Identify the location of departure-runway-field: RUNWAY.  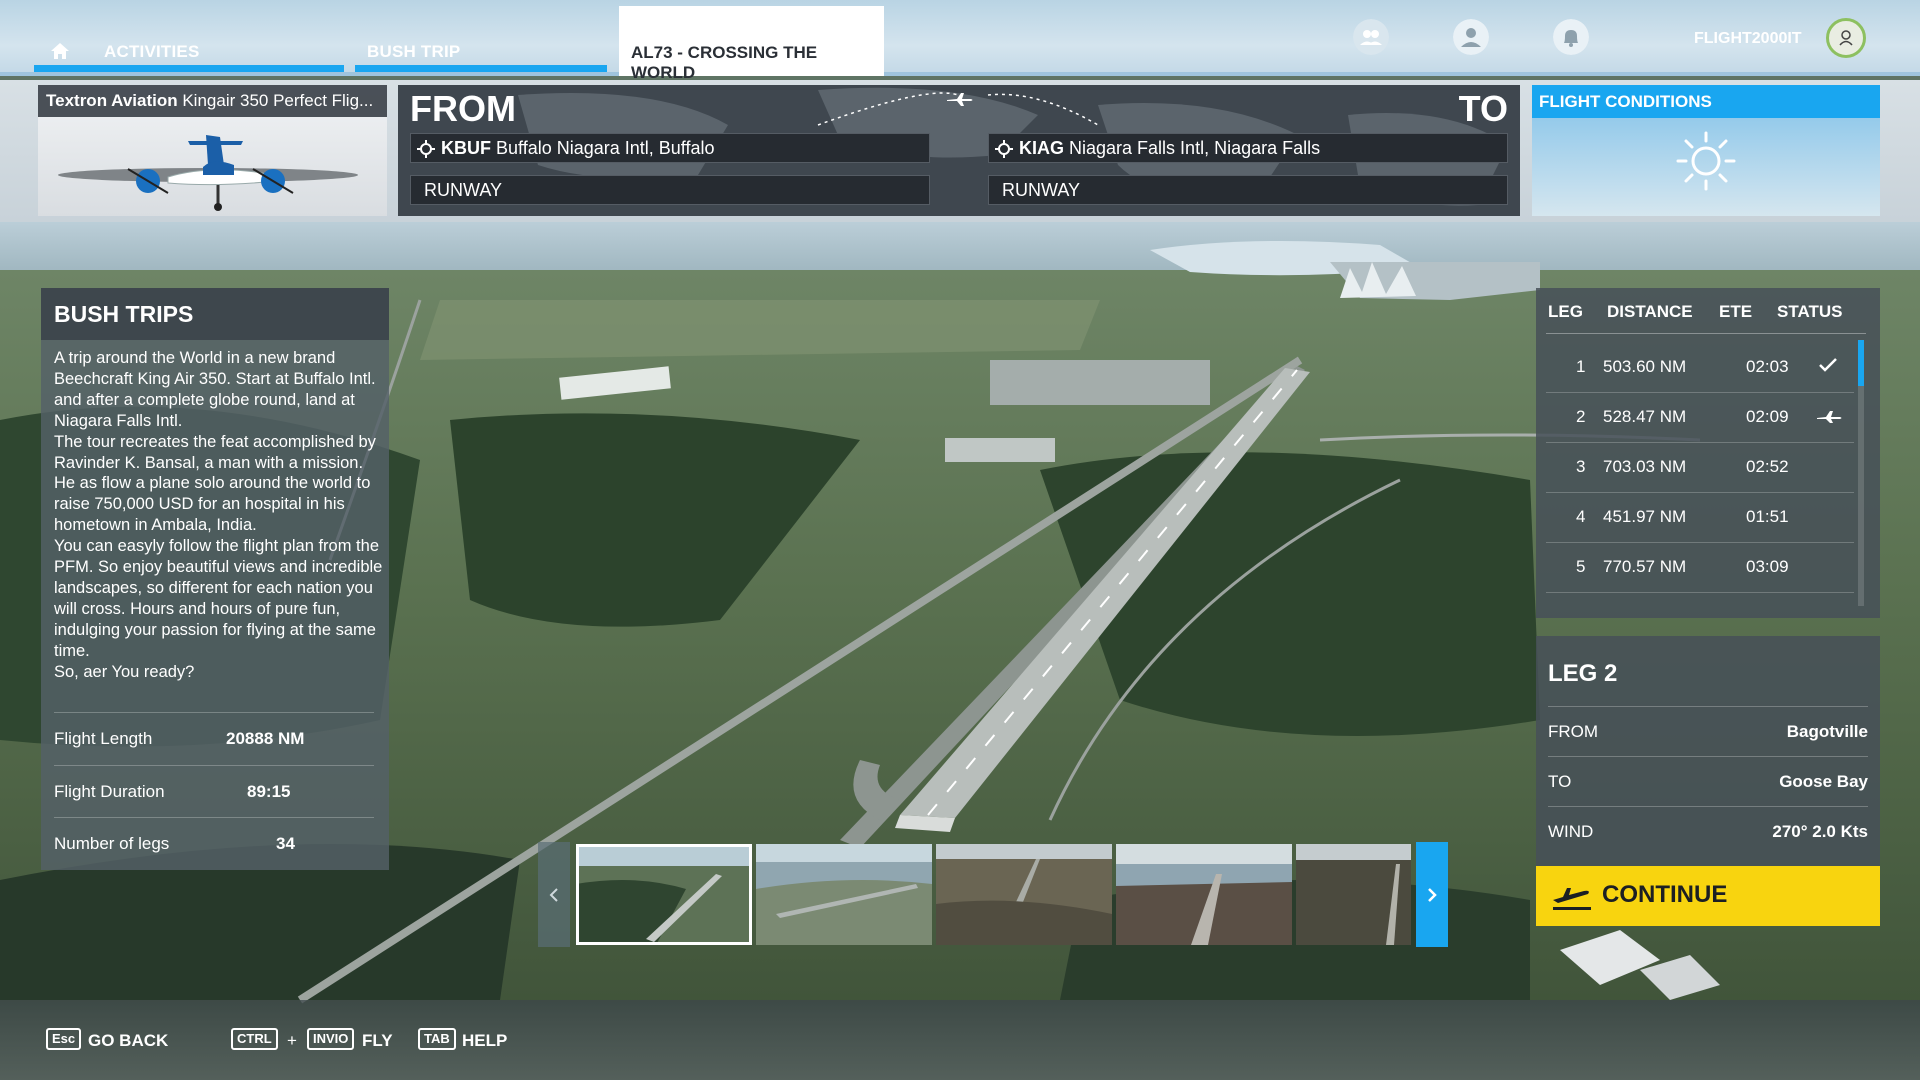
(670, 190).